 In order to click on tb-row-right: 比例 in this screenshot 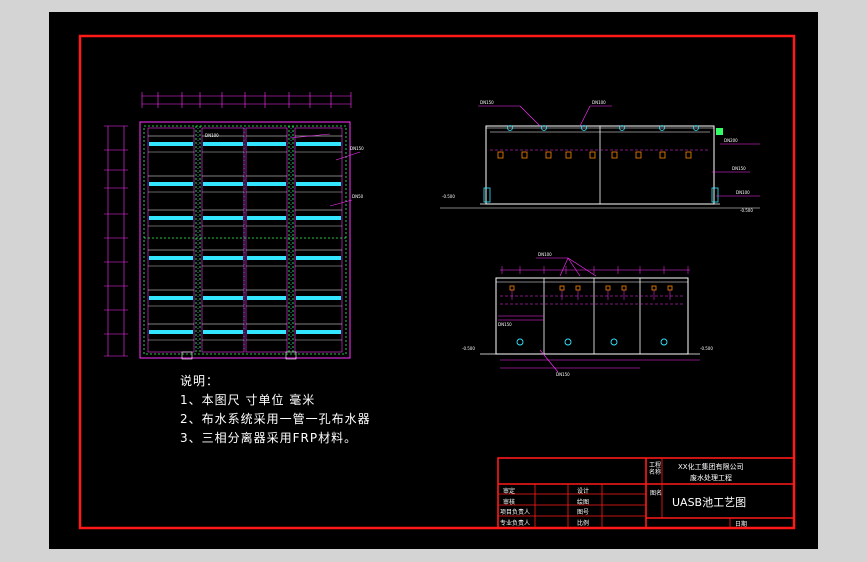, I will do `click(583, 523)`.